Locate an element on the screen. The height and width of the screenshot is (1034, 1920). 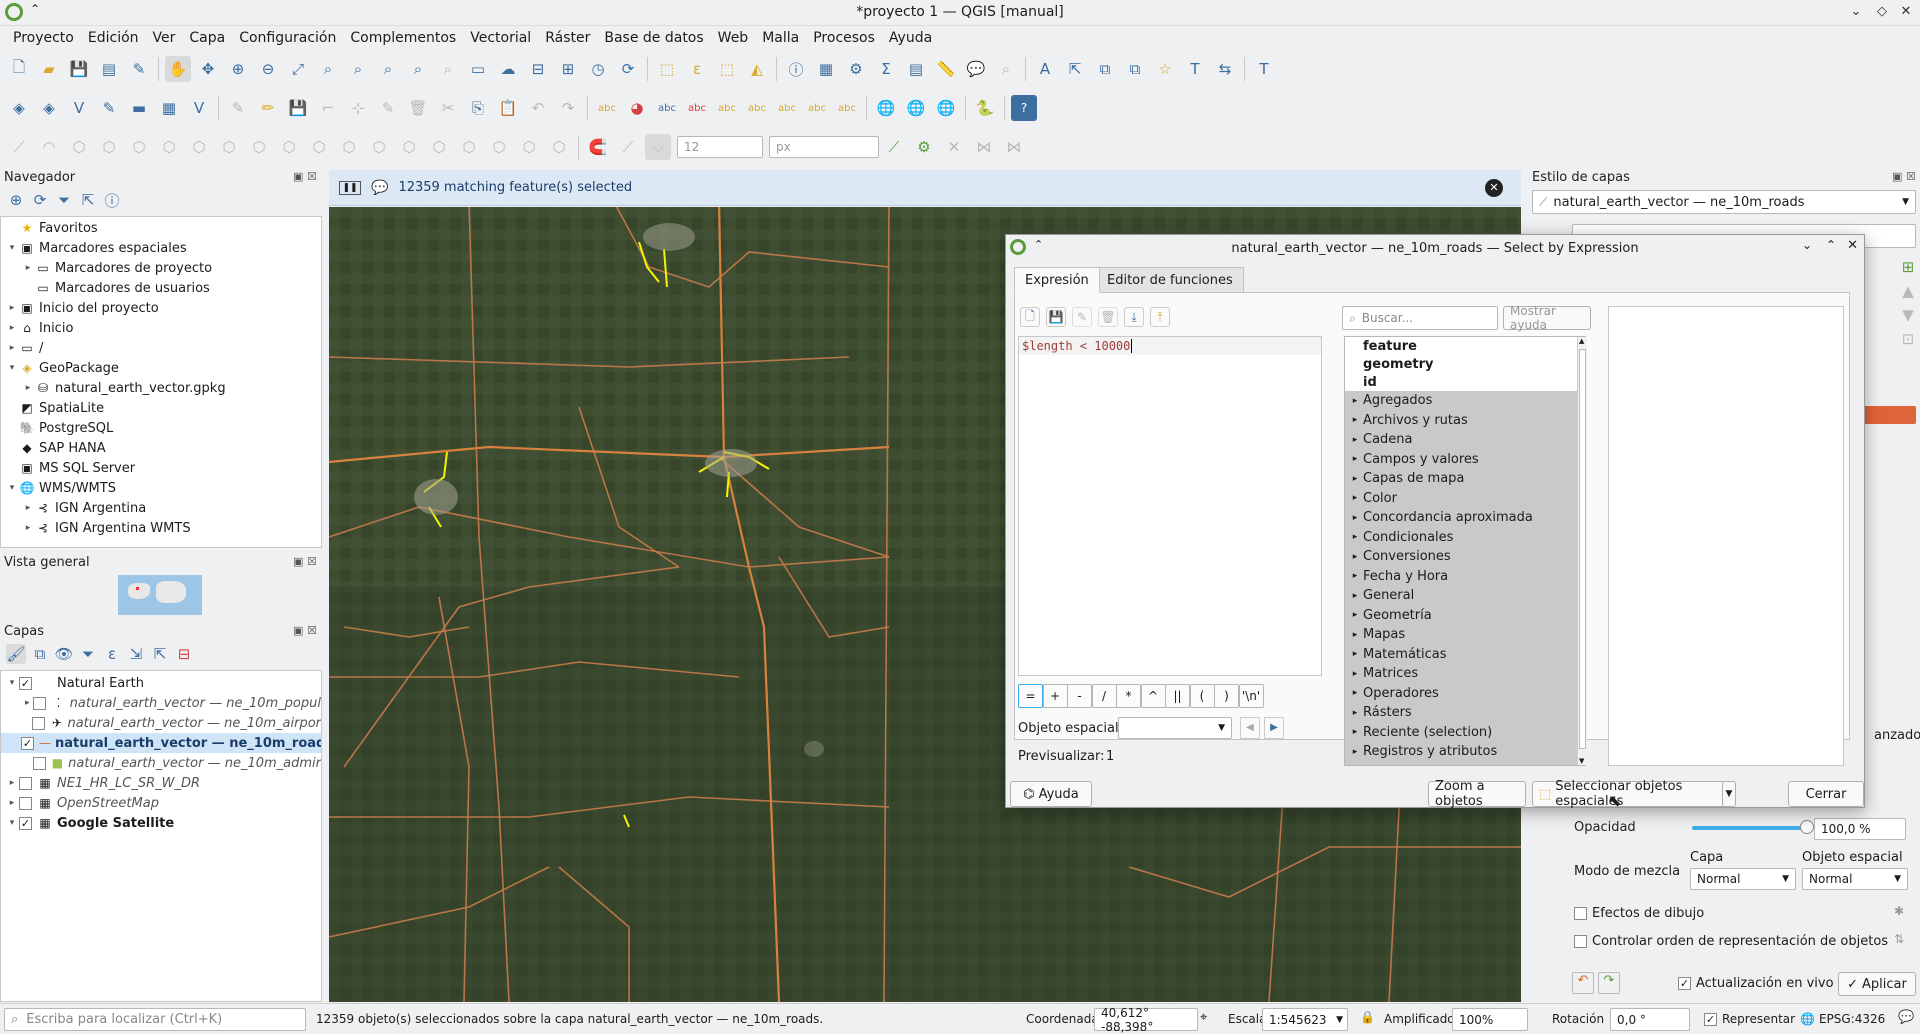
reverse-line-icon: ⬡ is located at coordinates (529, 147).